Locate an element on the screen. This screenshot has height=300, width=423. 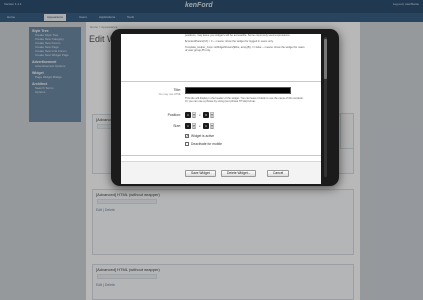
title-sublabel: You may use HTML is located at coordinates (169, 94).